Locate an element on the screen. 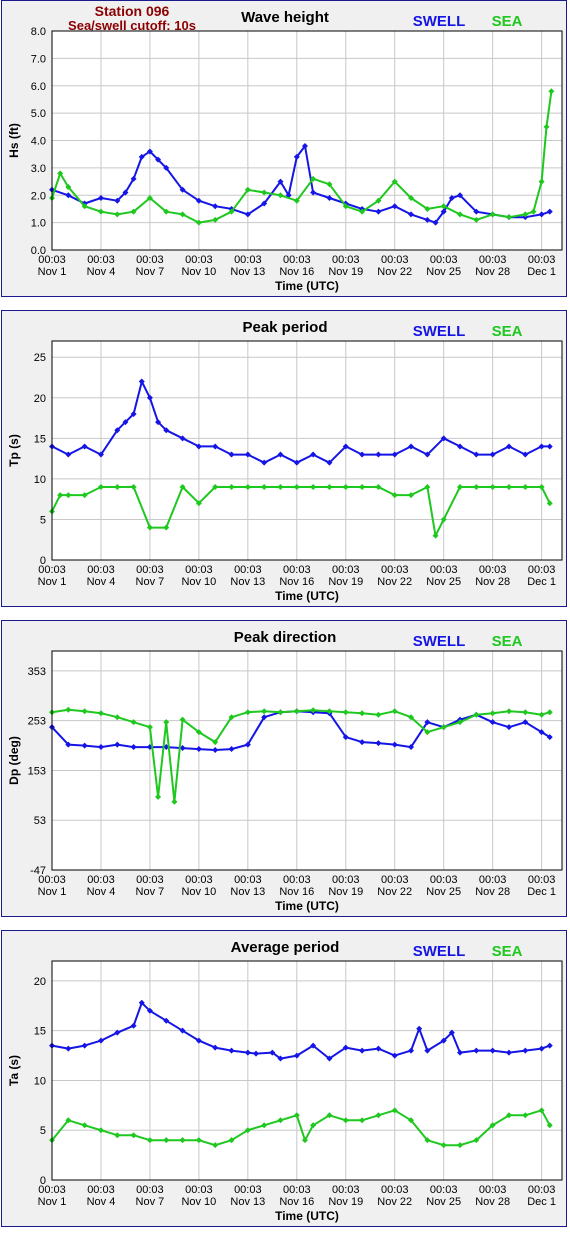 This screenshot has width=570, height=1240. chart-title: Average period is located at coordinates (285, 947).